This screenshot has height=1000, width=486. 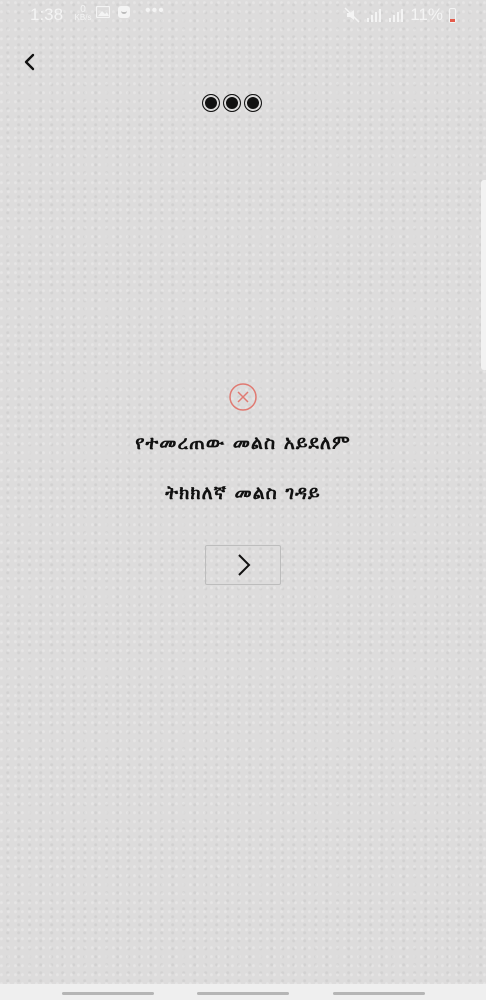 I want to click on network-speed: 0 KB/s, so click(x=83, y=13).